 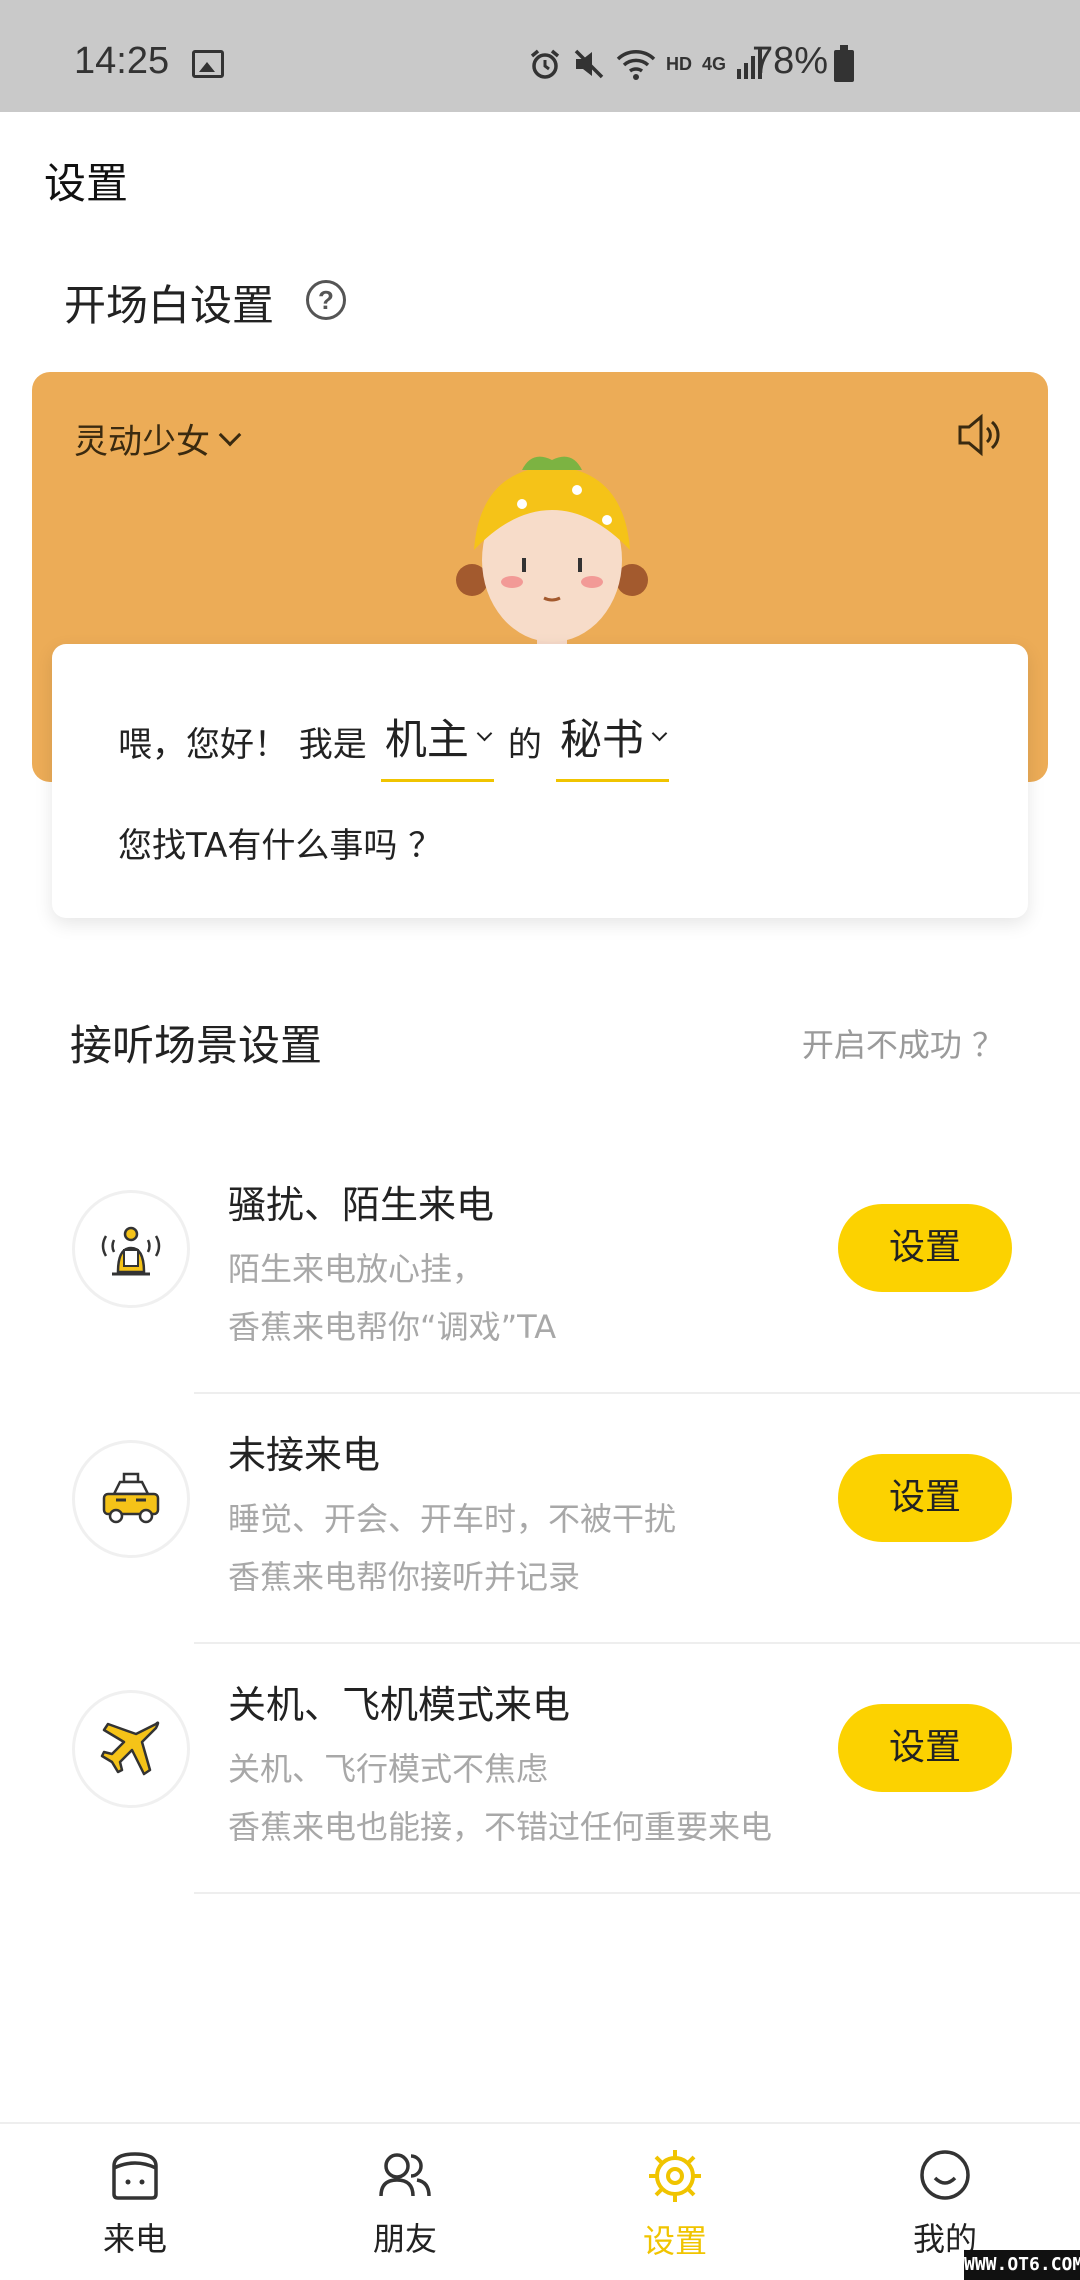 I want to click on battery-percent: 78%, so click(x=790, y=61).